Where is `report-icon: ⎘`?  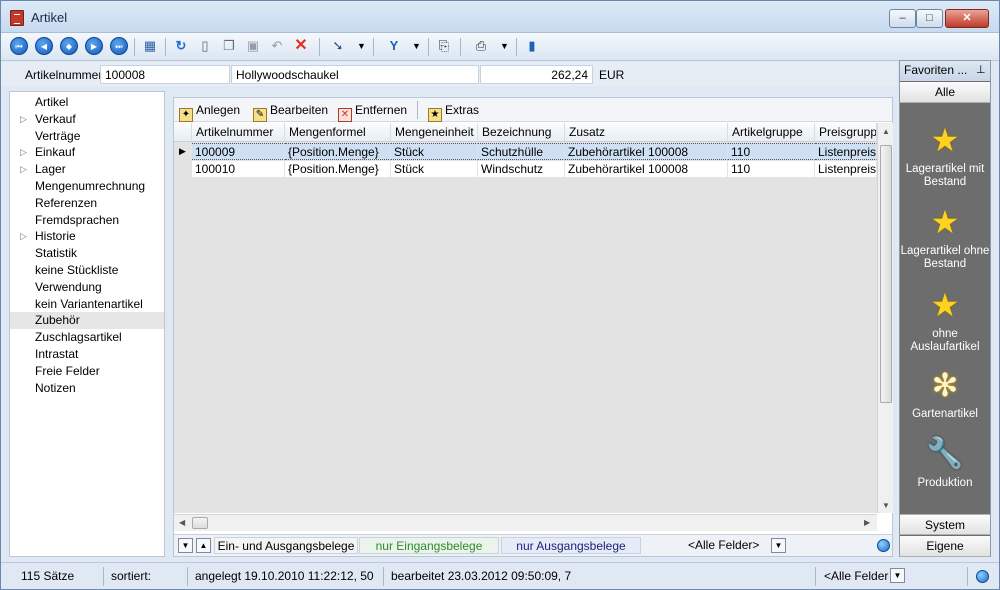 report-icon: ⎘ is located at coordinates (444, 46).